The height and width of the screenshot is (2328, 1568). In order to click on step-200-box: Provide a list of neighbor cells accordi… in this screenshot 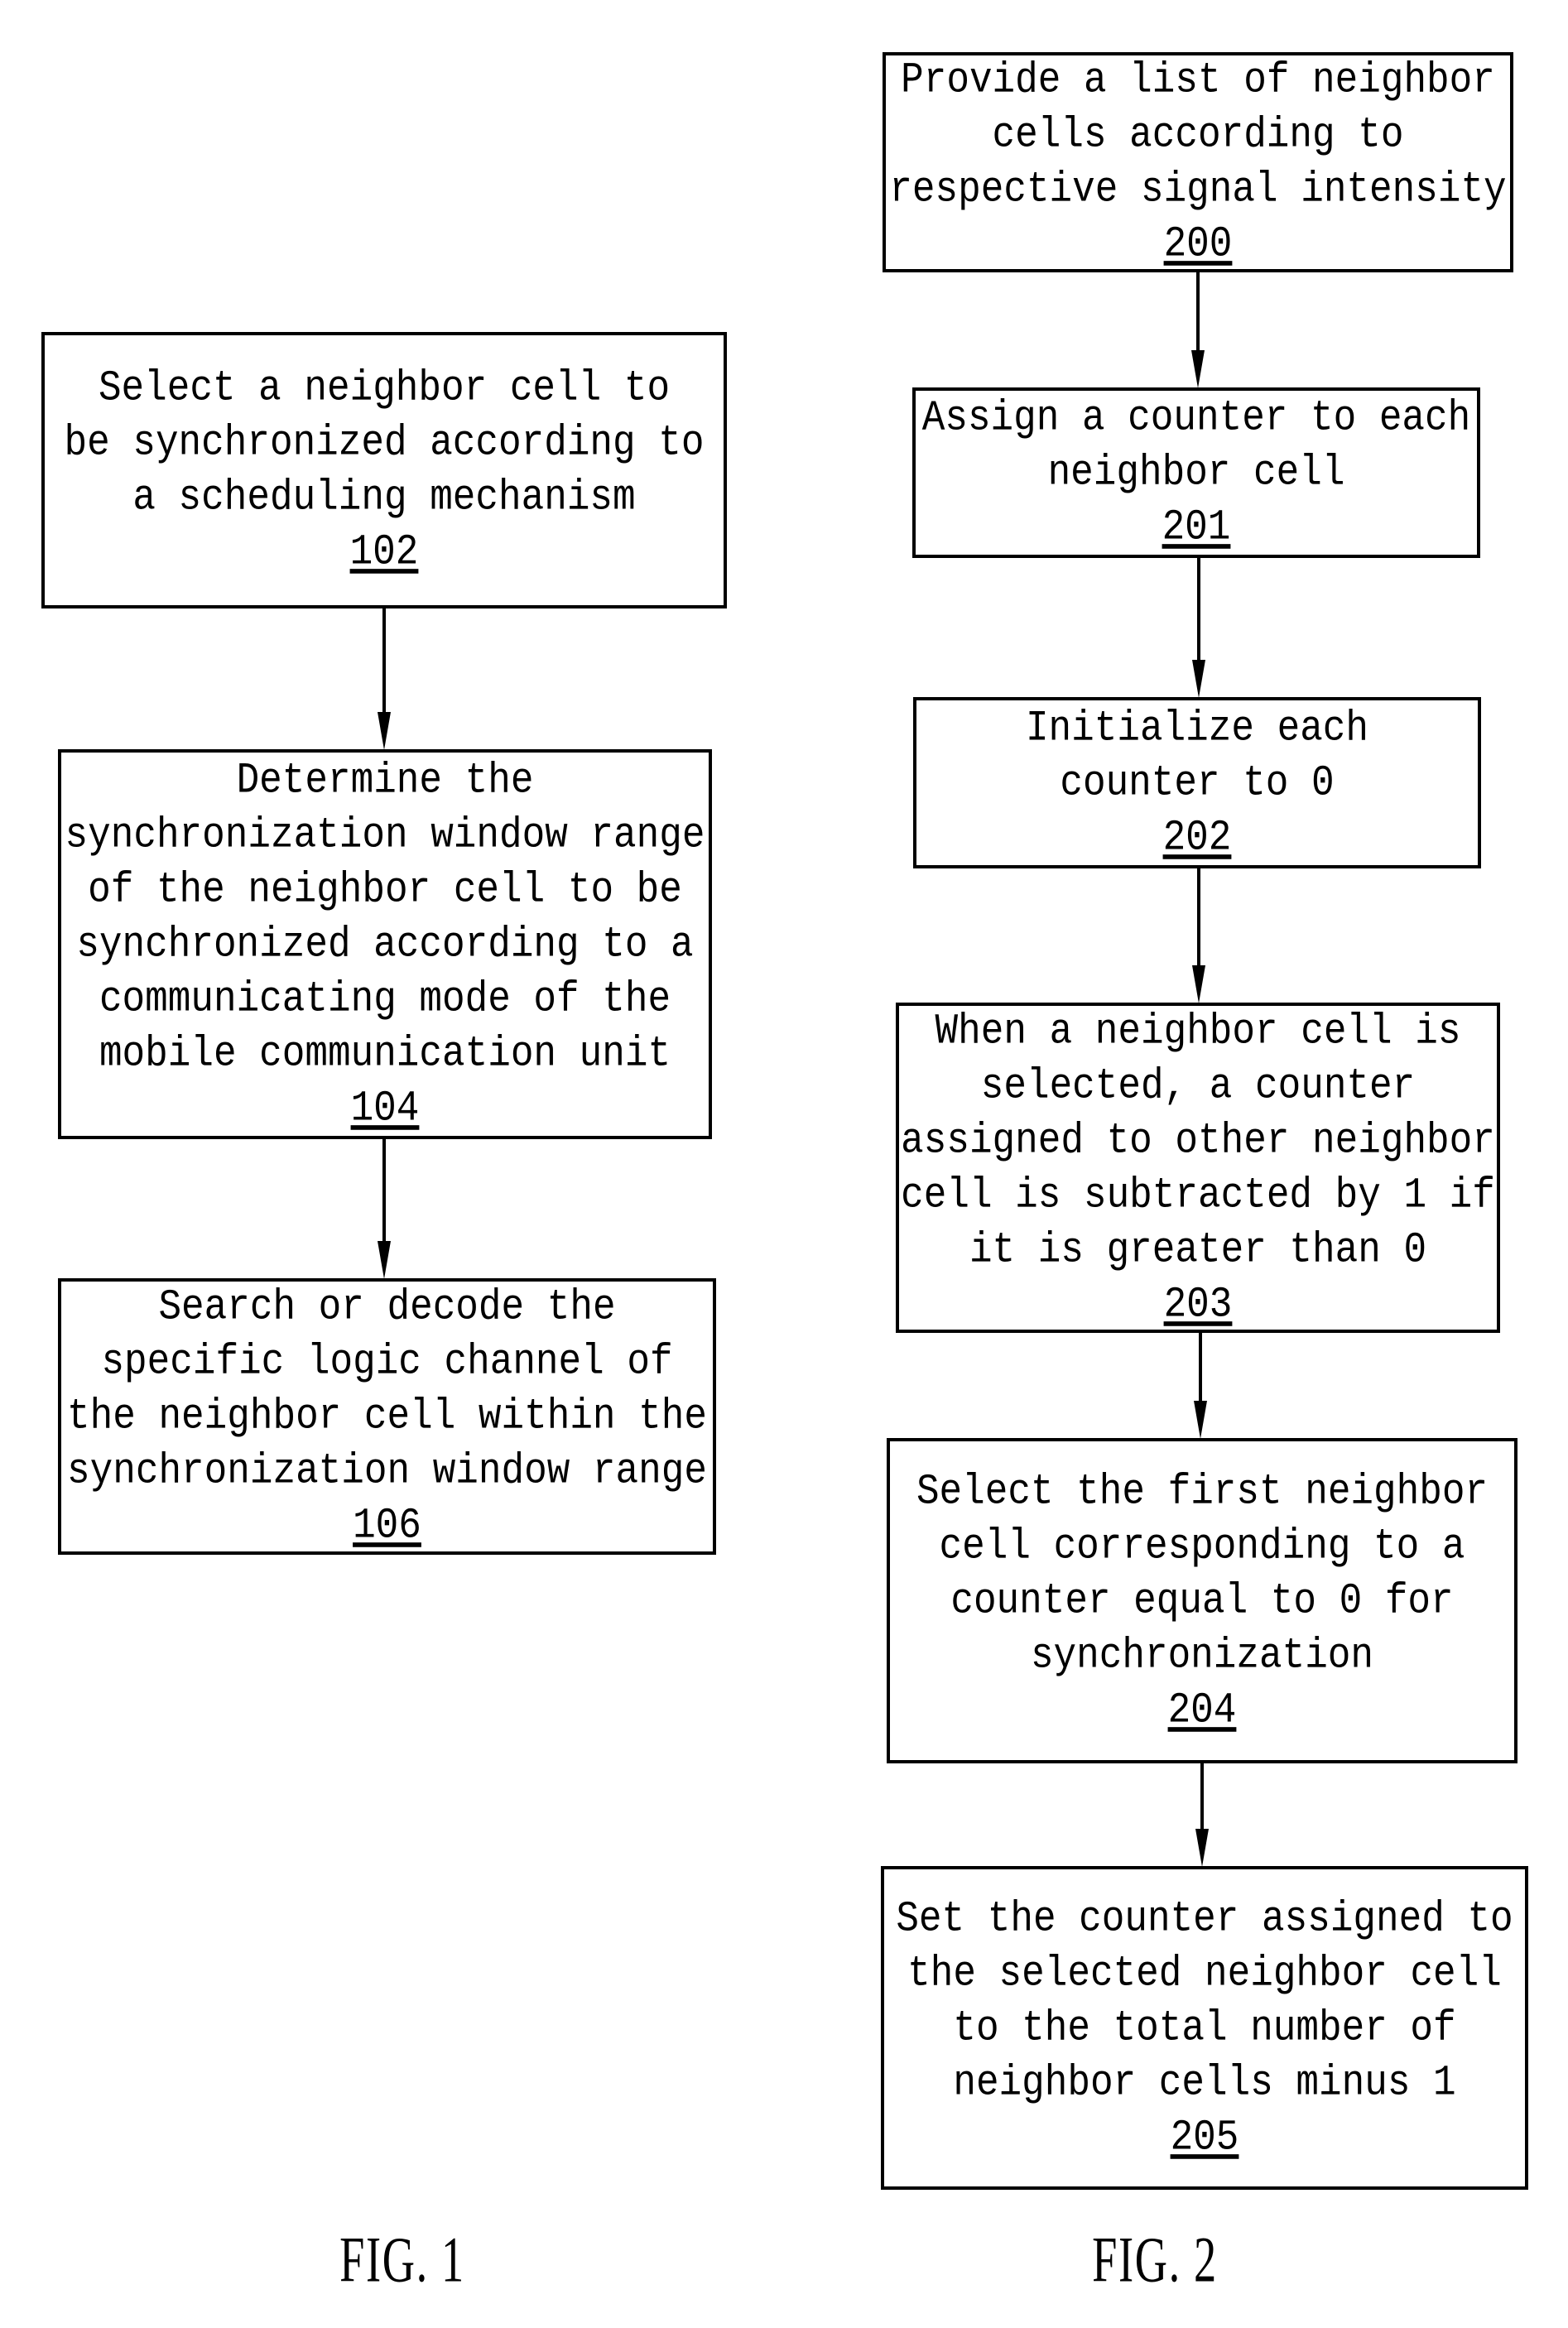, I will do `click(1198, 162)`.